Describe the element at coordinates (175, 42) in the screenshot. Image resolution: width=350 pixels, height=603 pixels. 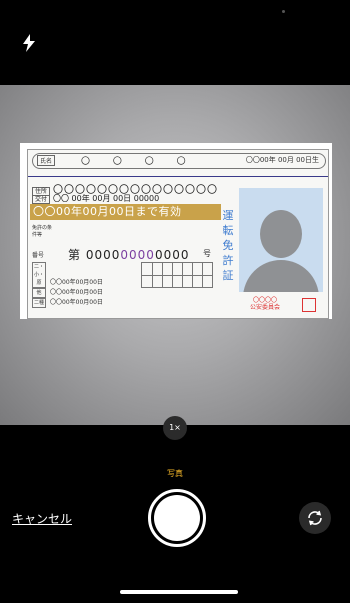
I see `top-bar` at that location.